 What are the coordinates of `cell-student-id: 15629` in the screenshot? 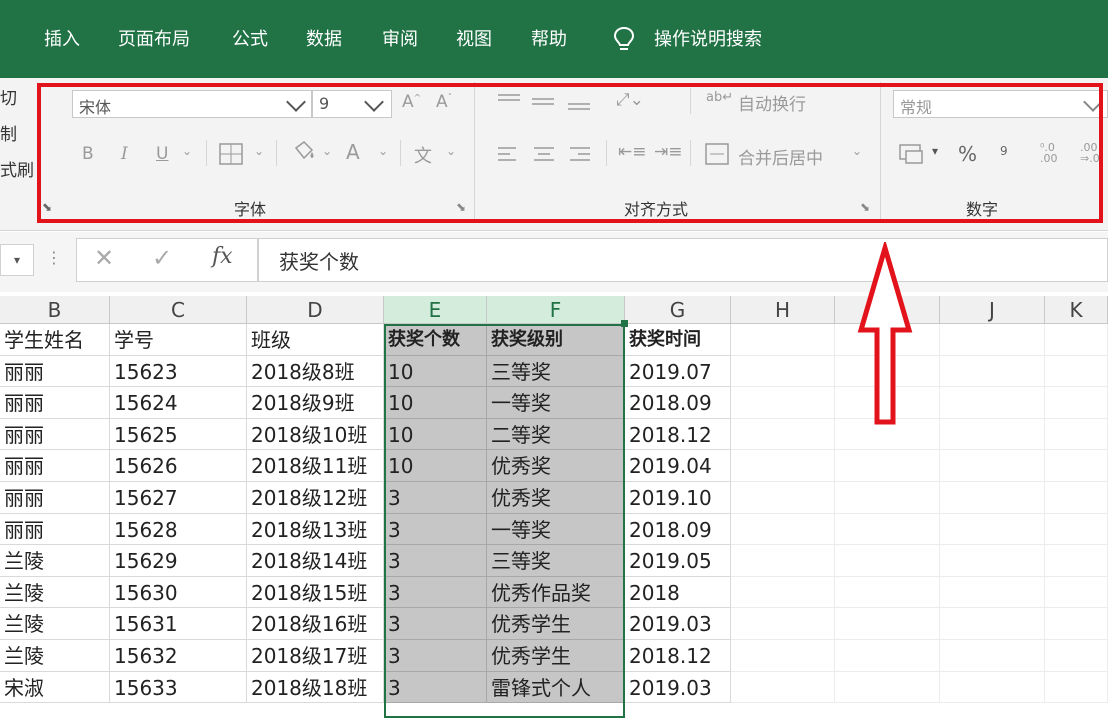 It's located at (178, 561).